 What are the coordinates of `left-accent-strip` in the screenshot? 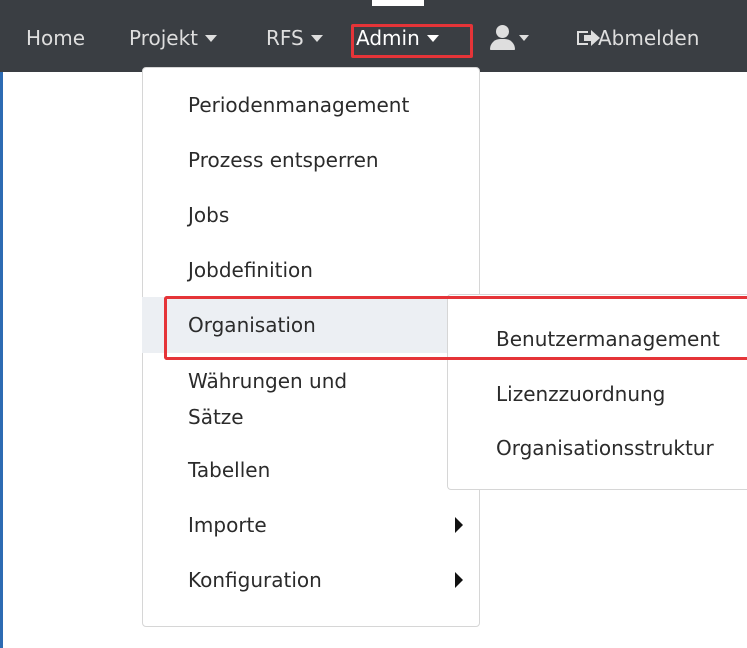 It's located at (1, 324).